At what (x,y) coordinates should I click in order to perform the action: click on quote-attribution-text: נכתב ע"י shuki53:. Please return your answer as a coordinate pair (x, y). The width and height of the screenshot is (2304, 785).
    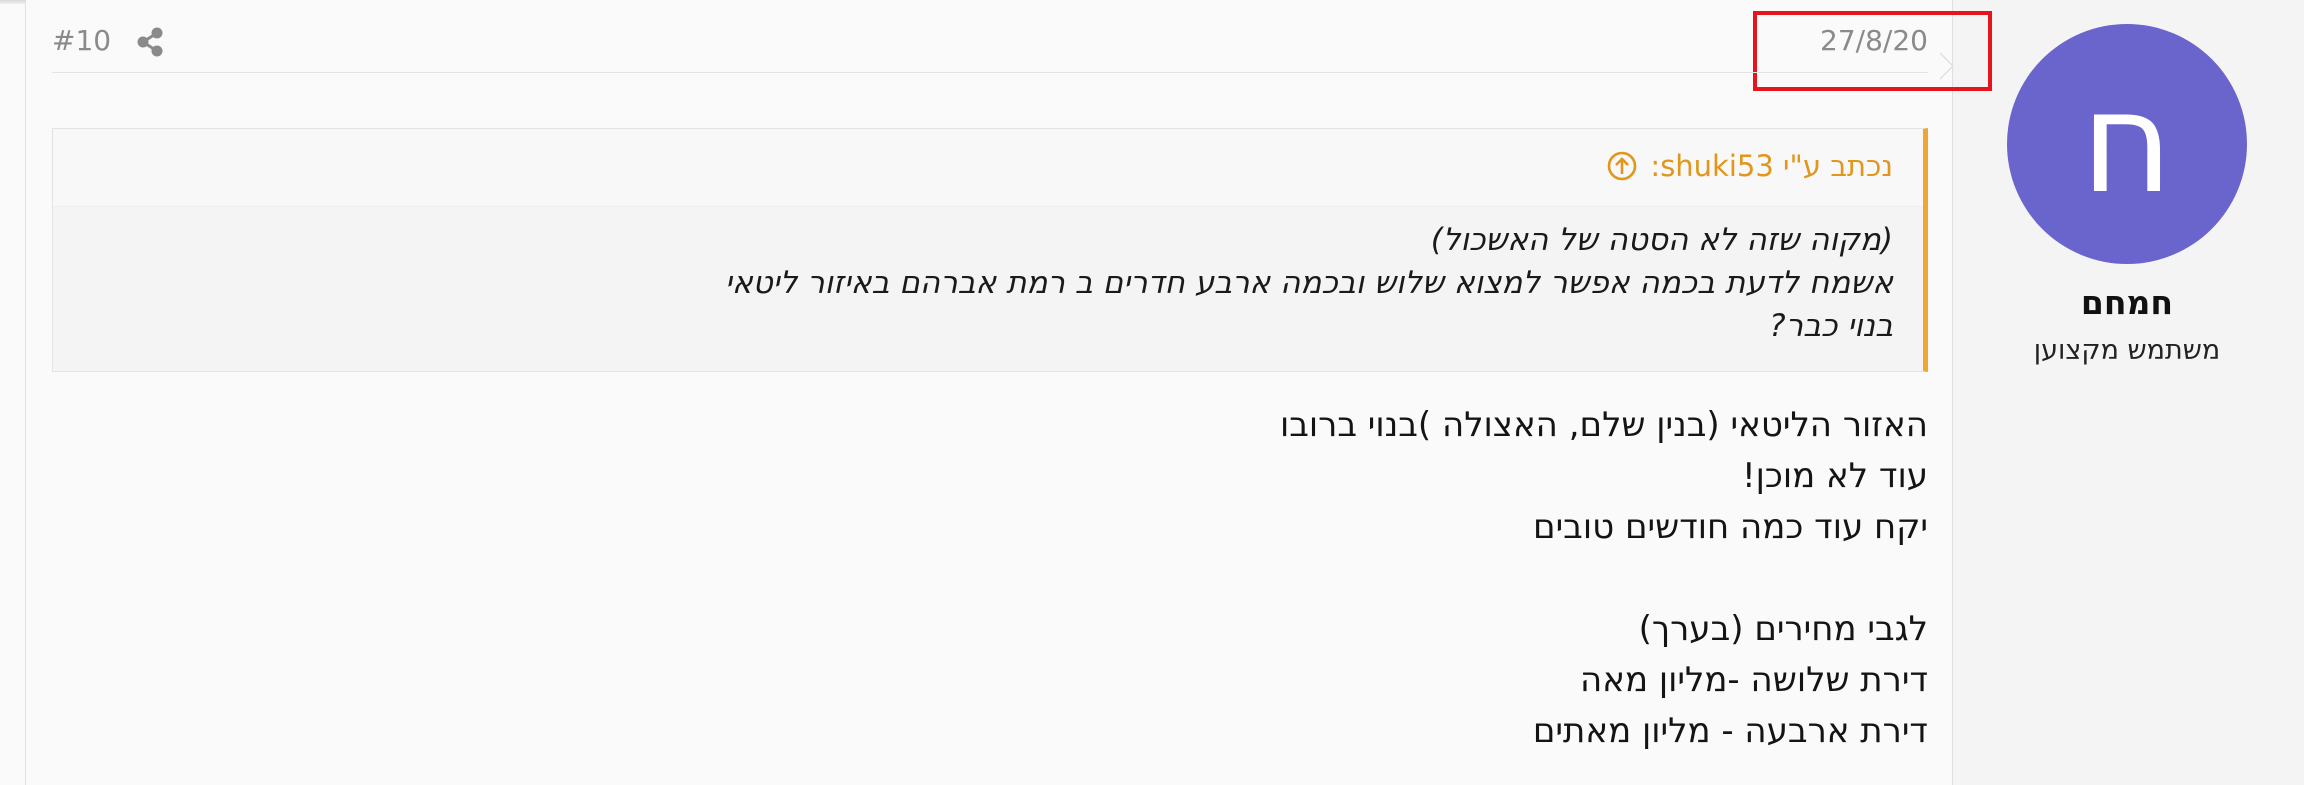
    Looking at the image, I should click on (1771, 166).